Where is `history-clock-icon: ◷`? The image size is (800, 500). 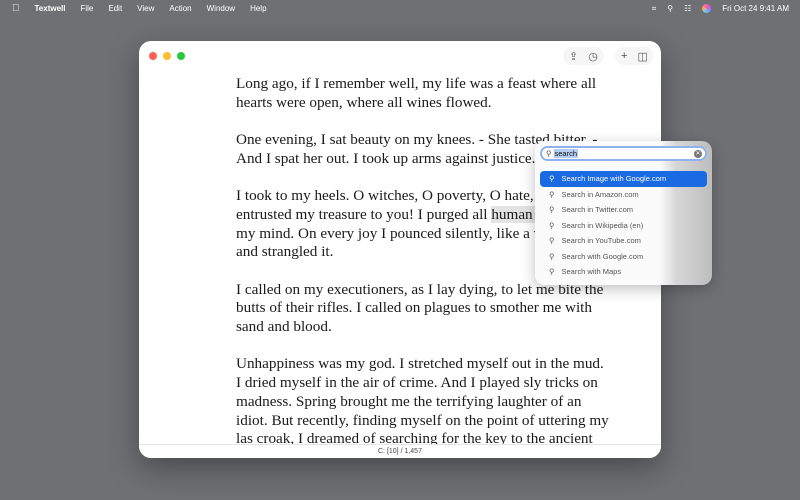
history-clock-icon: ◷ is located at coordinates (593, 56).